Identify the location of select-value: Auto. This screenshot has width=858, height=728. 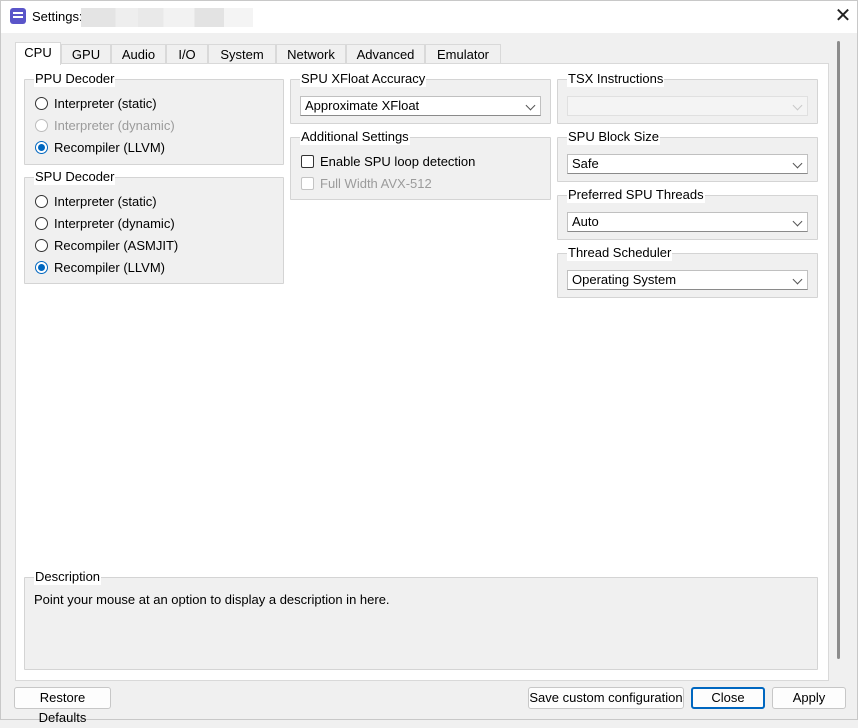
(585, 221).